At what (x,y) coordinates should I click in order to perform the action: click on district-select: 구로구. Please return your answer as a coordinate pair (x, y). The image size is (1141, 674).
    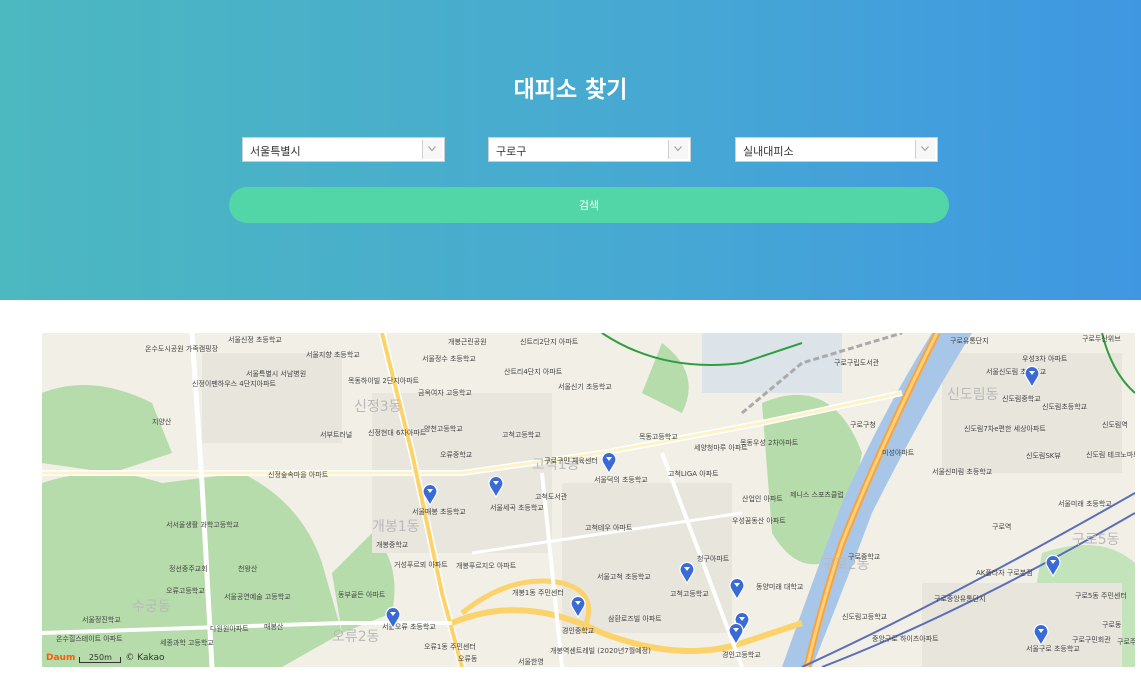
    Looking at the image, I should click on (589, 149).